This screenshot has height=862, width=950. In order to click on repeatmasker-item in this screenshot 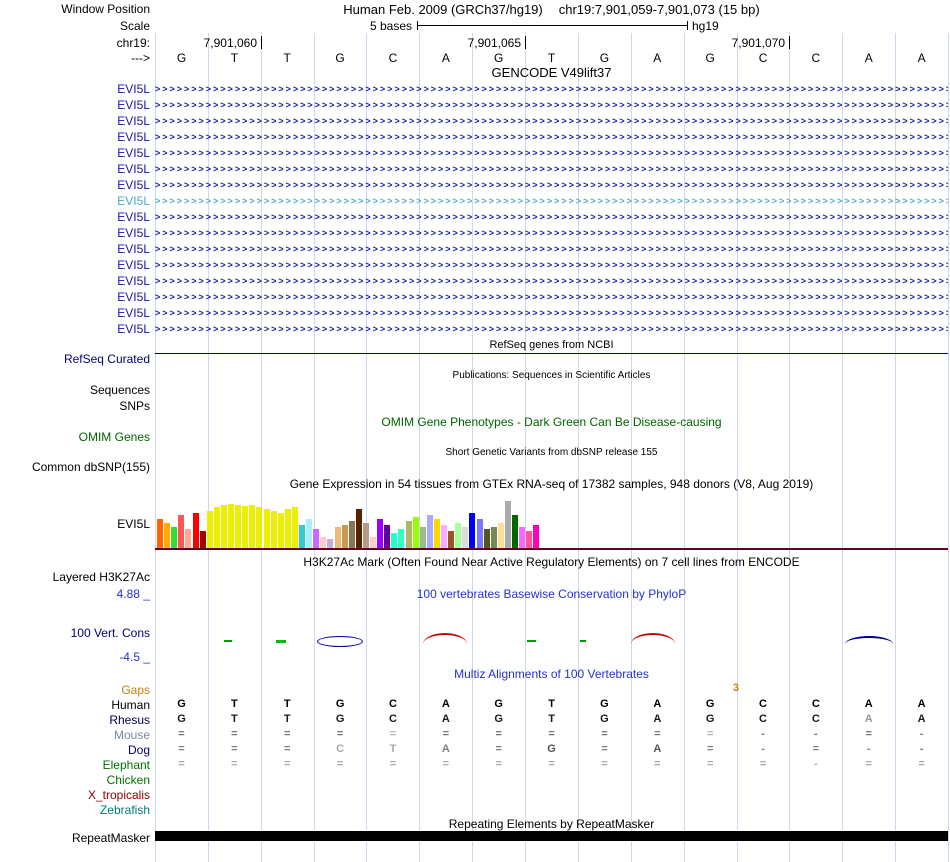, I will do `click(551, 836)`.